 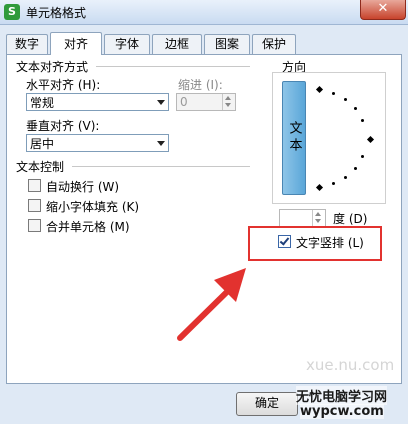 I want to click on tab-alignment: 对齐, so click(x=76, y=43).